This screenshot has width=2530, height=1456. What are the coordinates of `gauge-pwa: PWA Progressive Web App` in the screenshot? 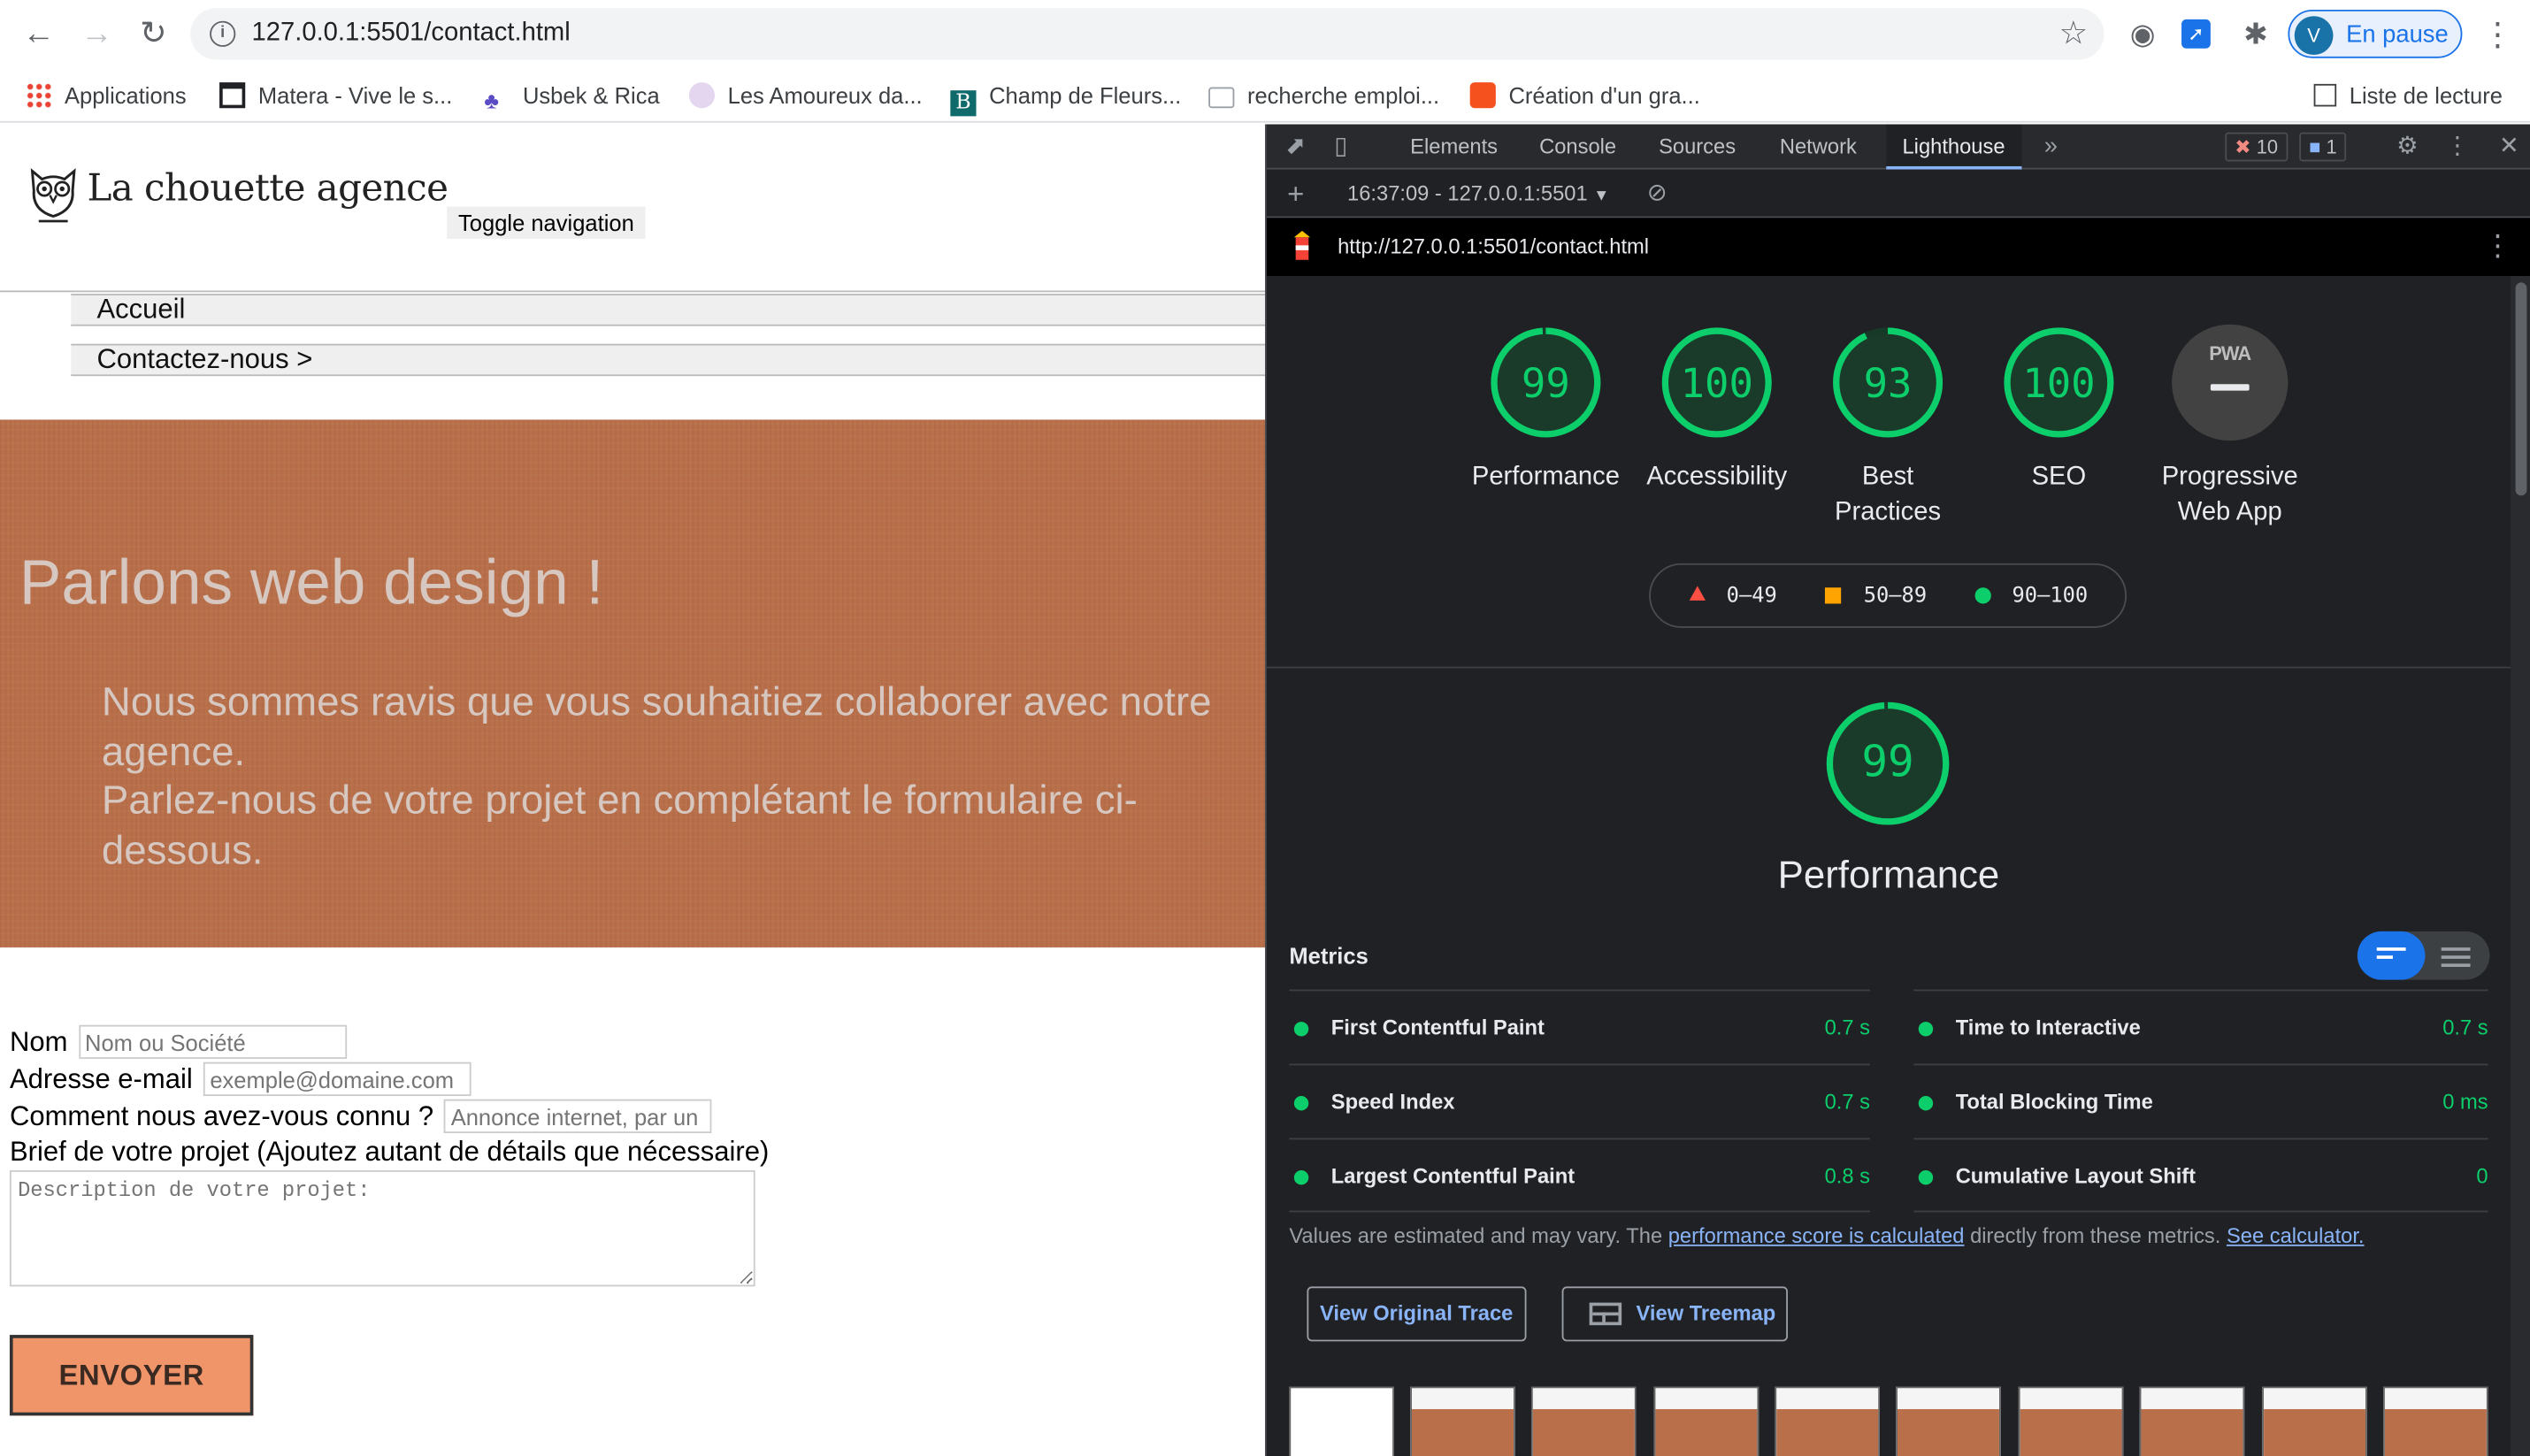 It's located at (2230, 428).